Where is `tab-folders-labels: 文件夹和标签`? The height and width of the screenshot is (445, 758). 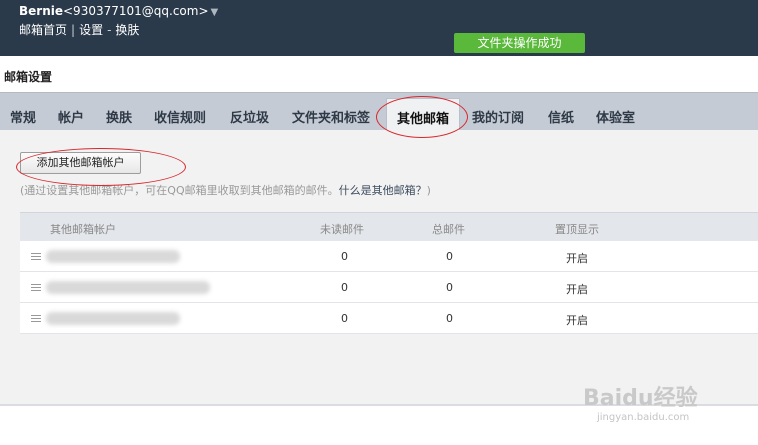 tab-folders-labels: 文件夹和标签 is located at coordinates (331, 116).